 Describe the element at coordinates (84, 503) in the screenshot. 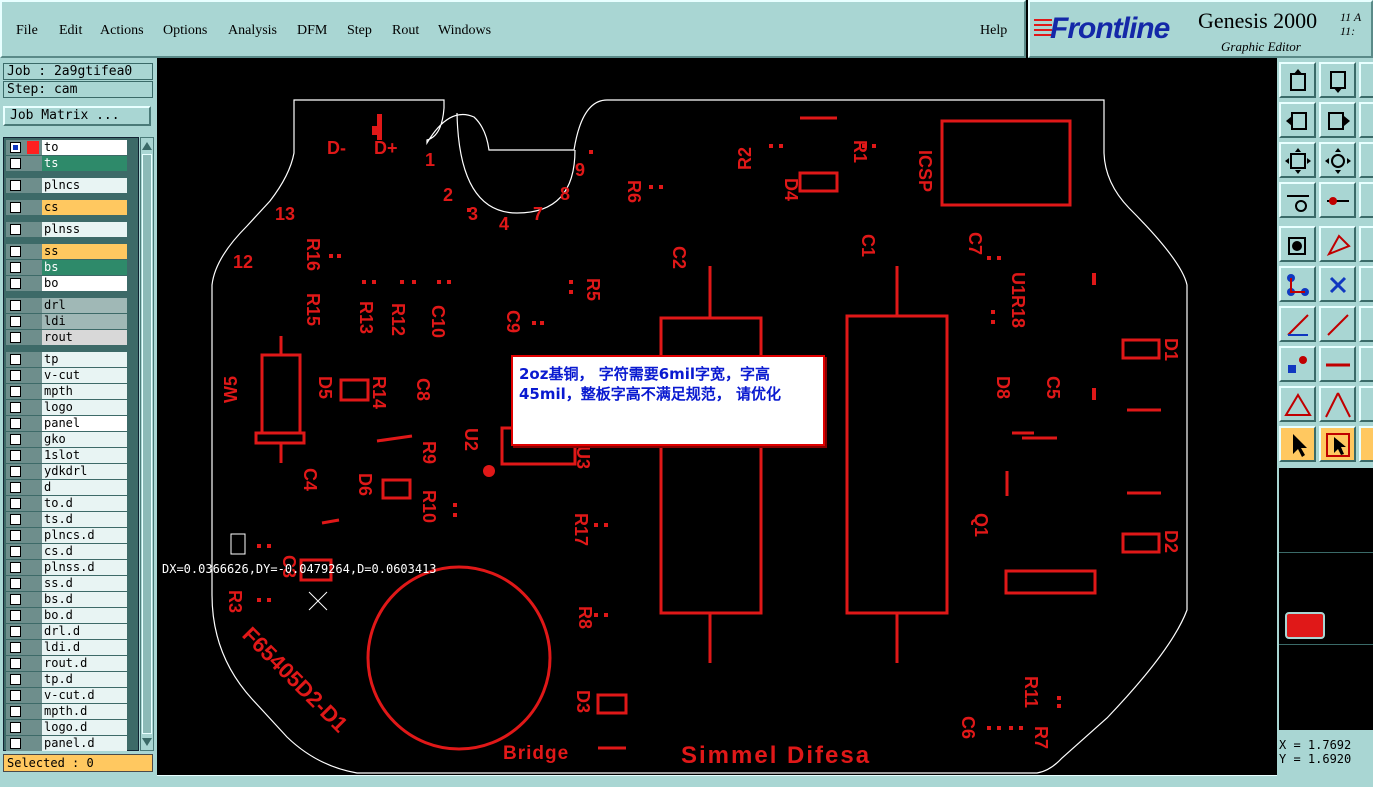

I see `layer-name: to.d` at that location.